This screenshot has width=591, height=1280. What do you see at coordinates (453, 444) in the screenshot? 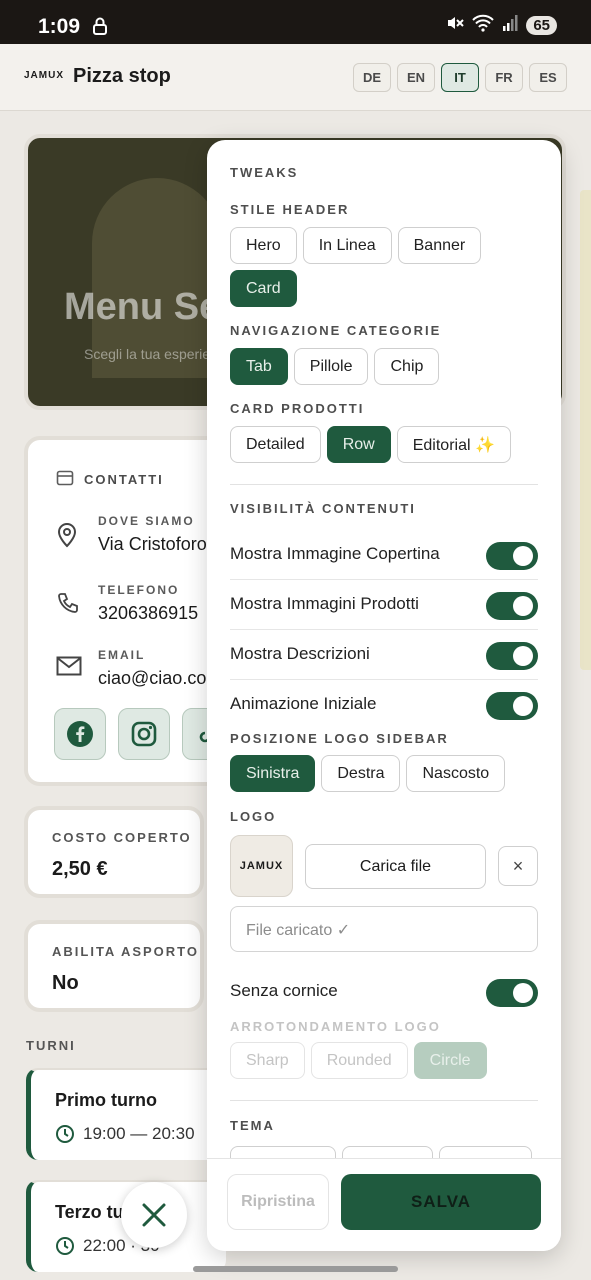
I see `product-card-editorial-chip: Editorial ✨` at bounding box center [453, 444].